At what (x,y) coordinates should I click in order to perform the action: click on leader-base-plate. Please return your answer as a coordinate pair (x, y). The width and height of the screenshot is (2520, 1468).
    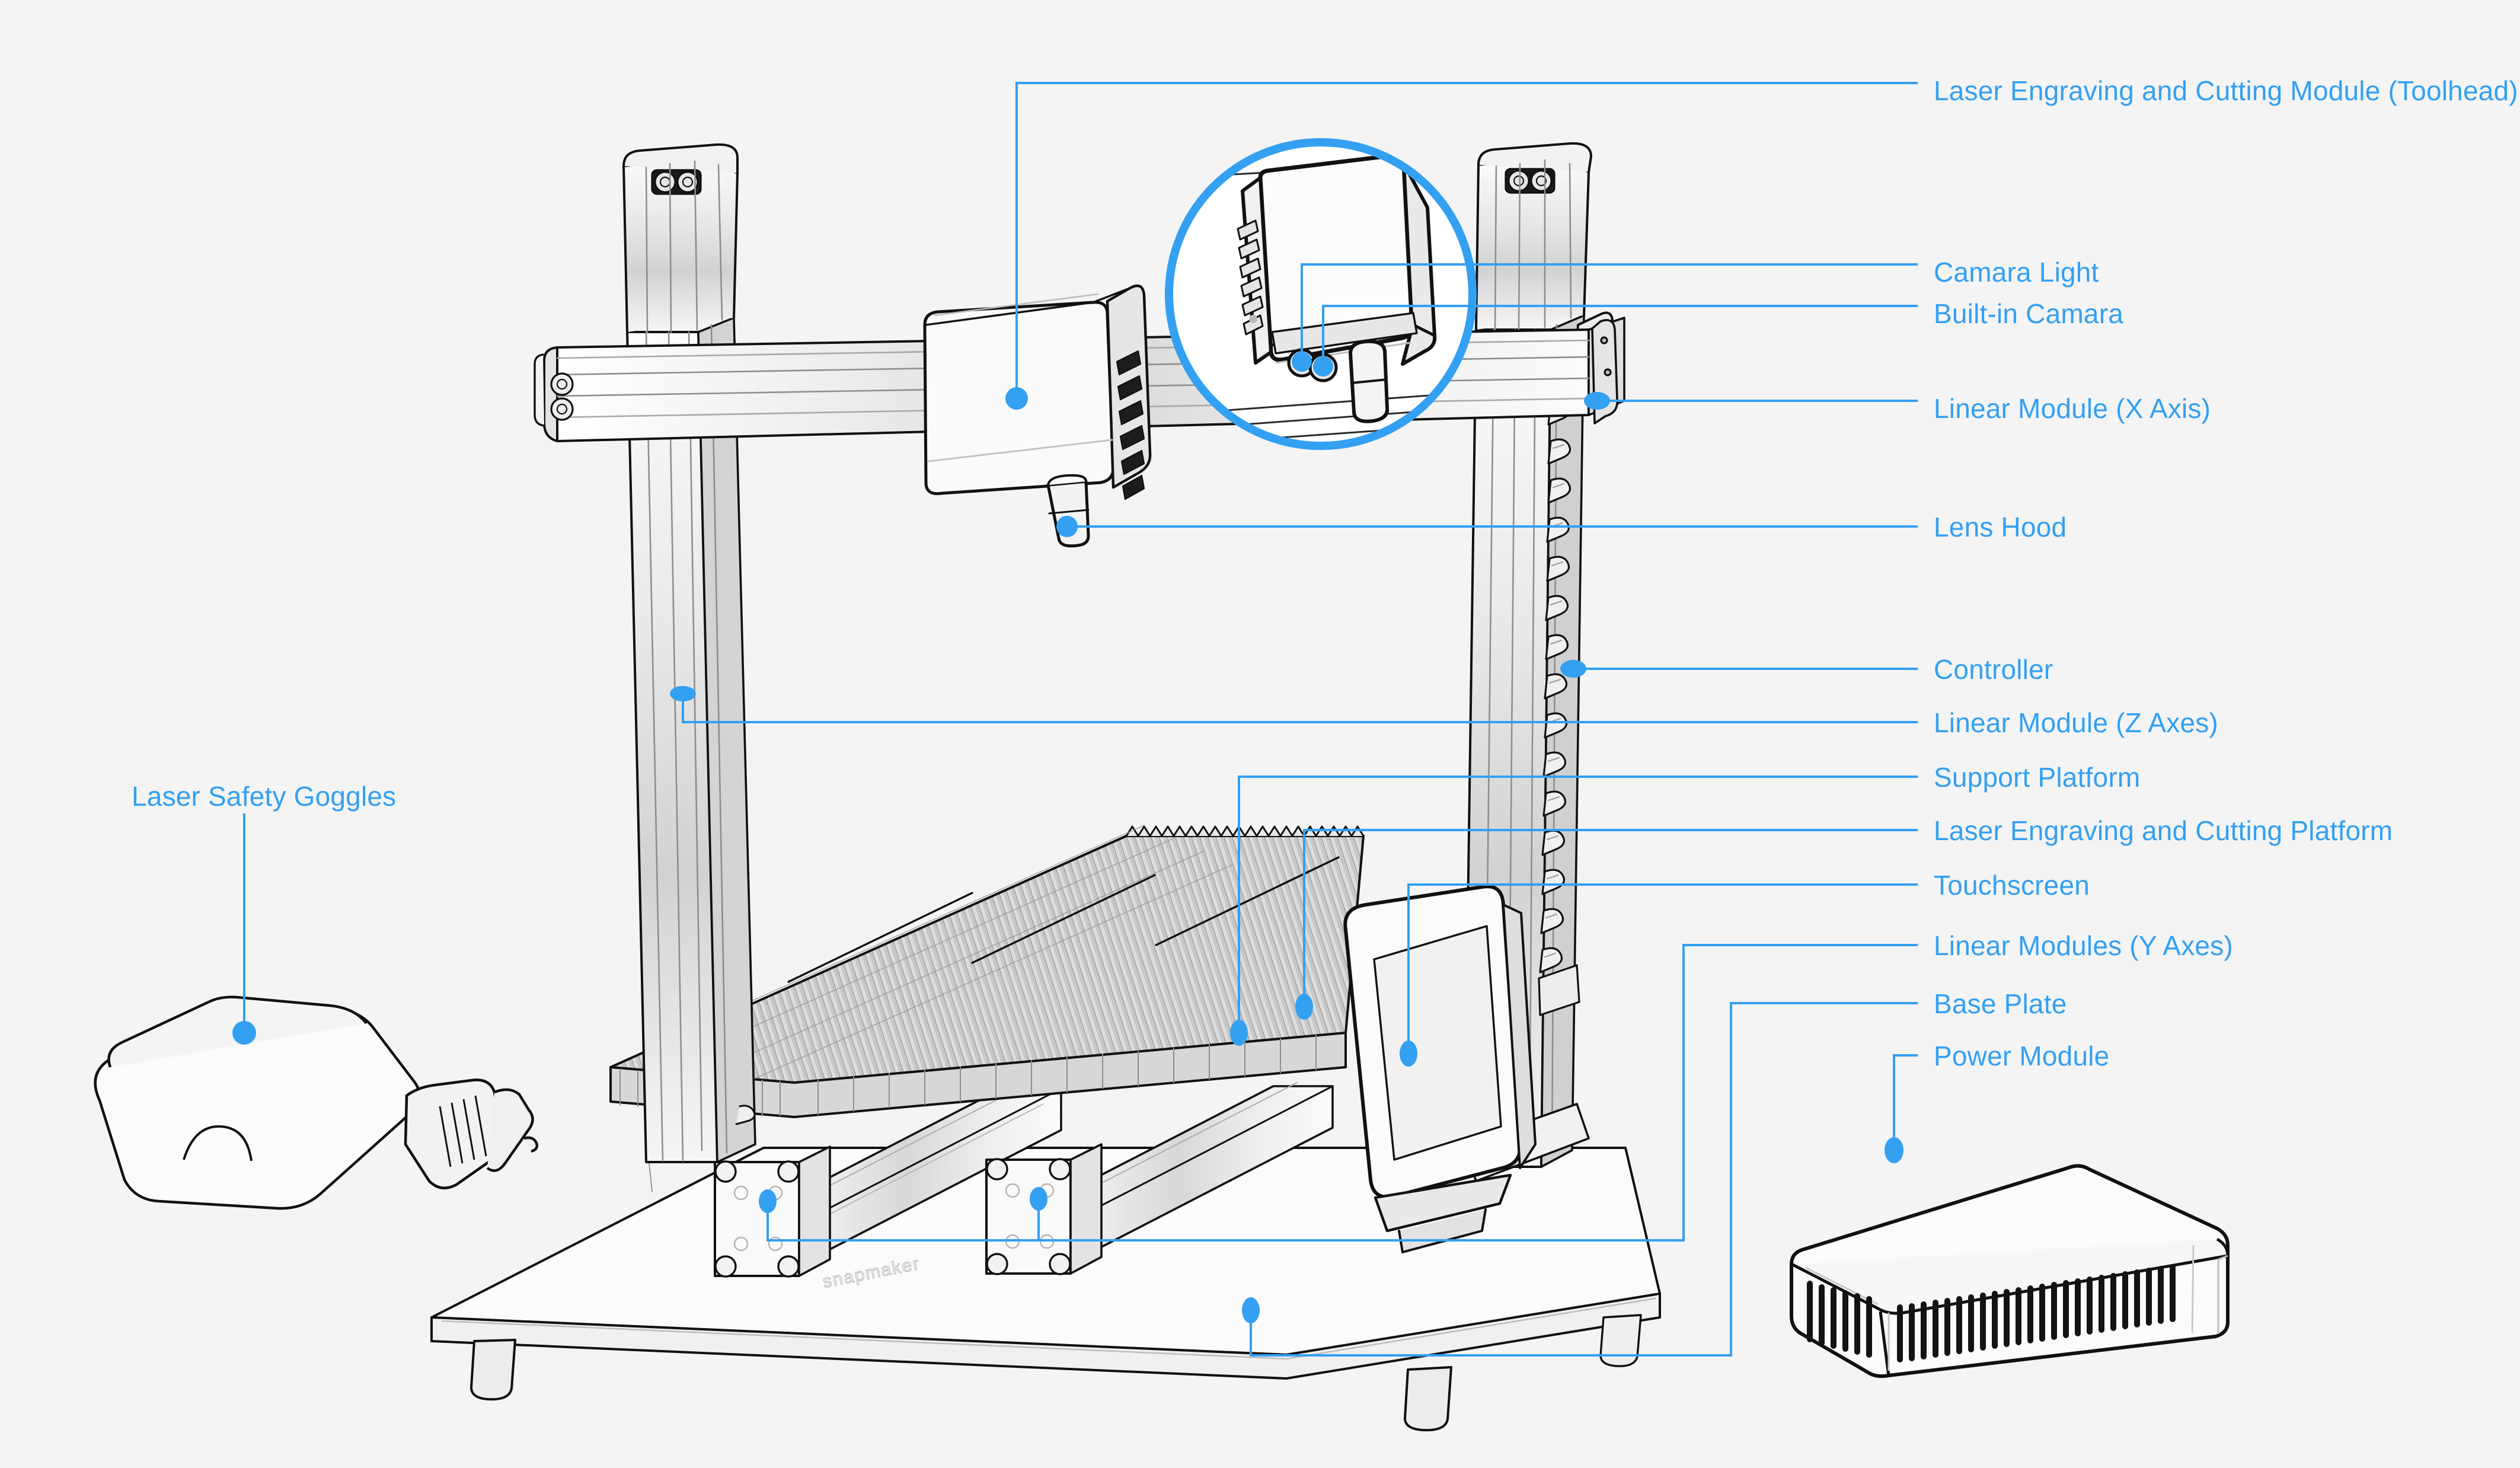
    Looking at the image, I should click on (1580, 1179).